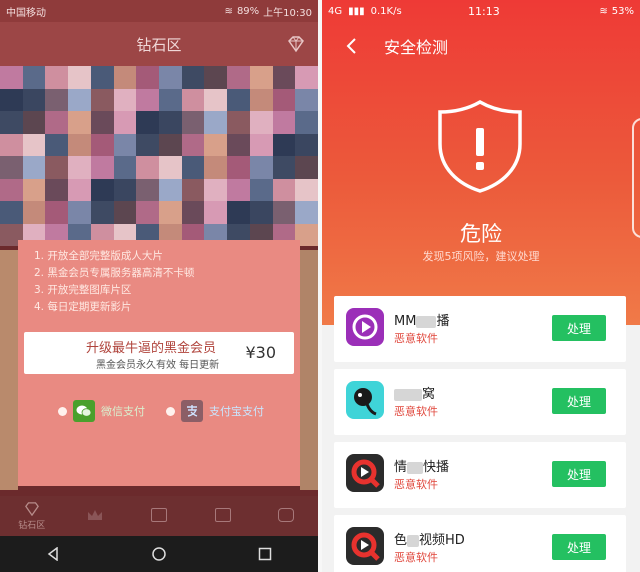  What do you see at coordinates (151, 348) in the screenshot?
I see `vip-plan-title: 升级最牛逼的黑金会员` at bounding box center [151, 348].